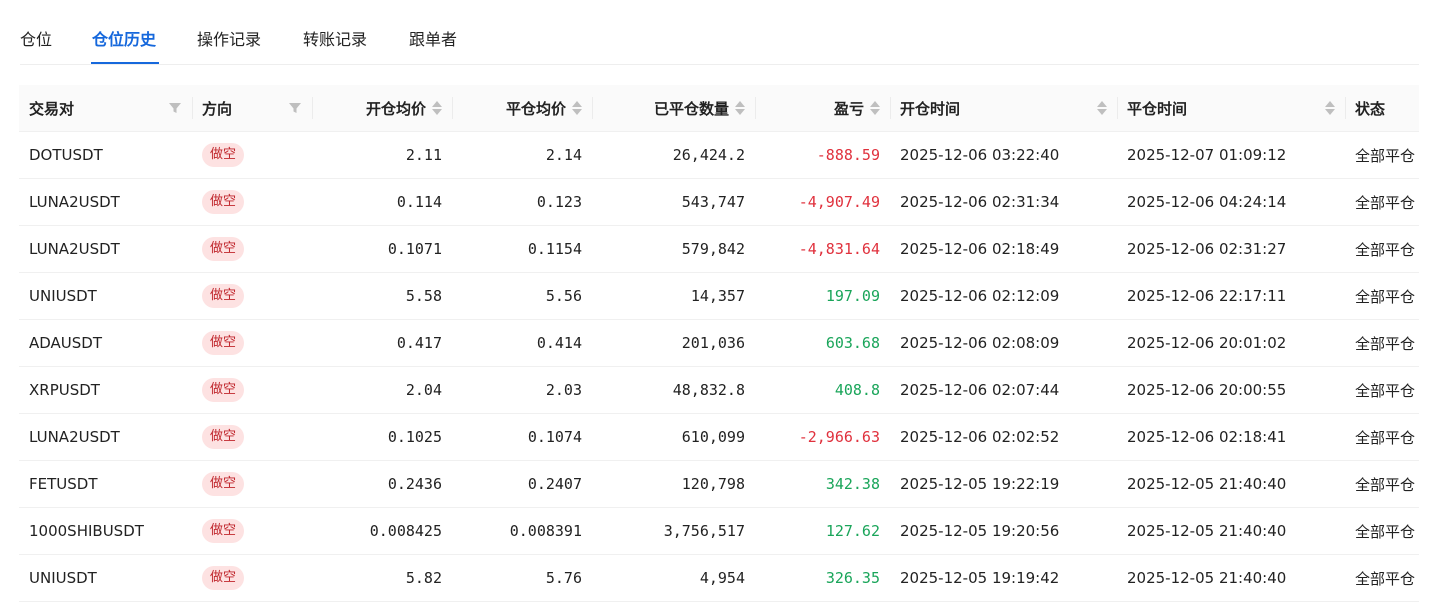 The height and width of the screenshot is (606, 1437). I want to click on header-open-price: 开仓均价, so click(382, 108).